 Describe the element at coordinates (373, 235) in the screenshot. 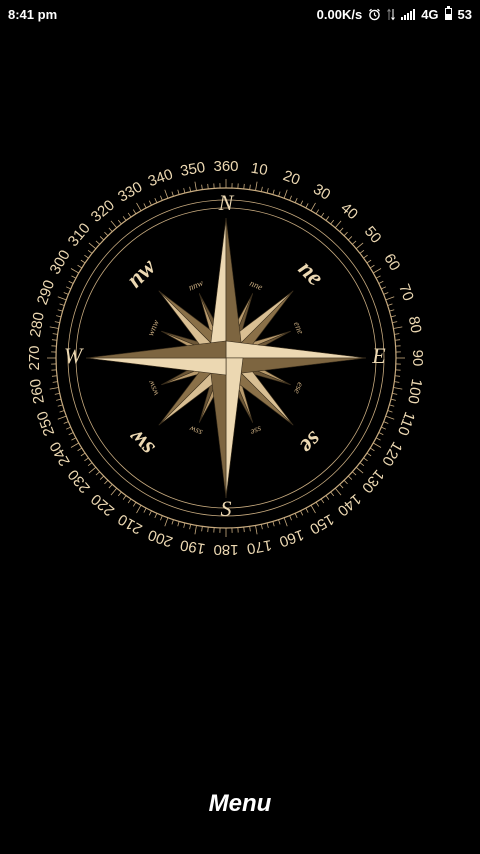

I see `degree-label: 50` at that location.